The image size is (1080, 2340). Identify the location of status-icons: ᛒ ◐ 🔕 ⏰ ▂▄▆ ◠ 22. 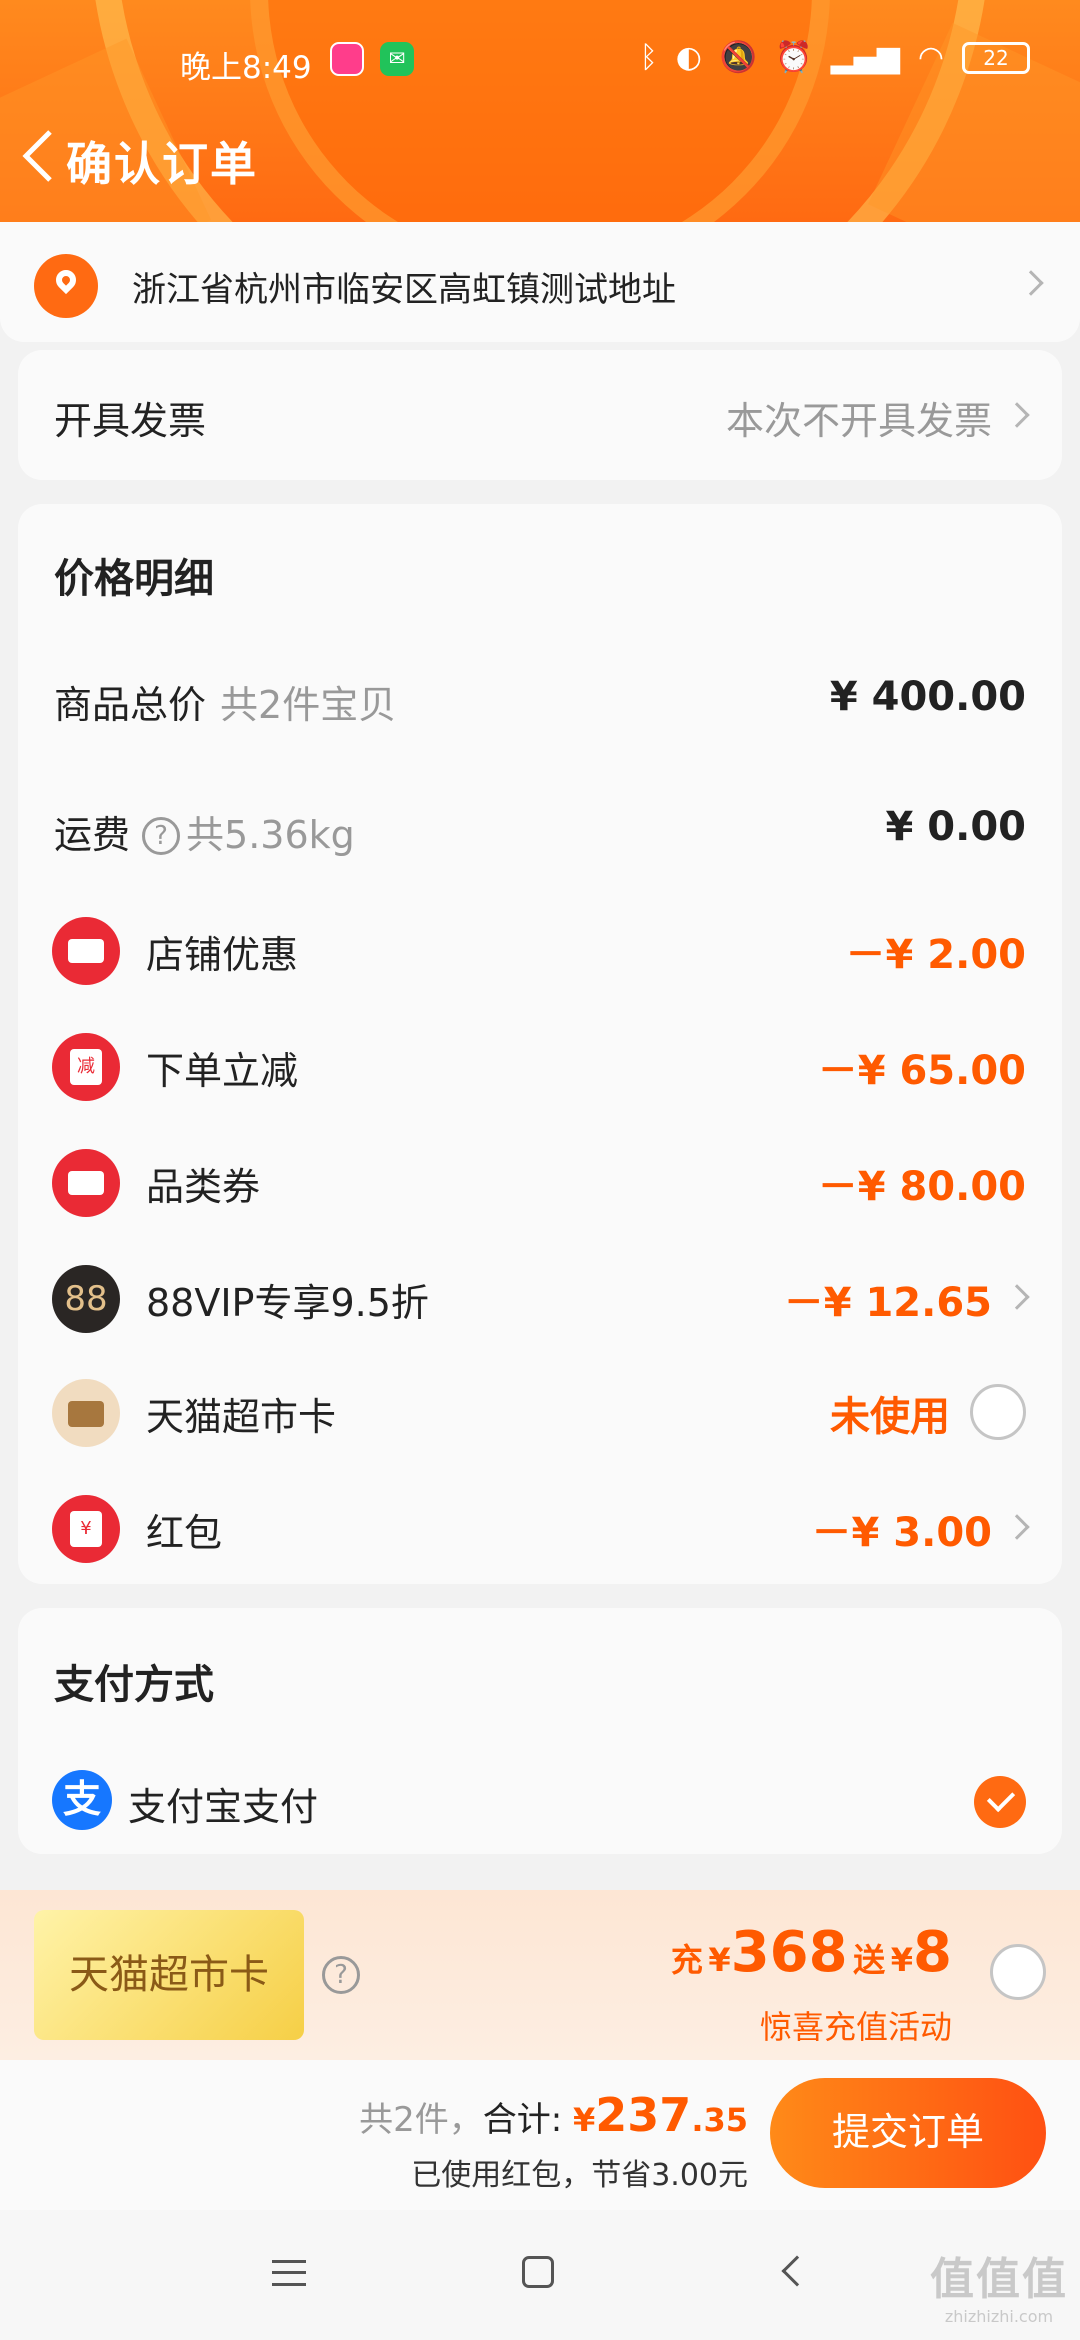
(835, 57).